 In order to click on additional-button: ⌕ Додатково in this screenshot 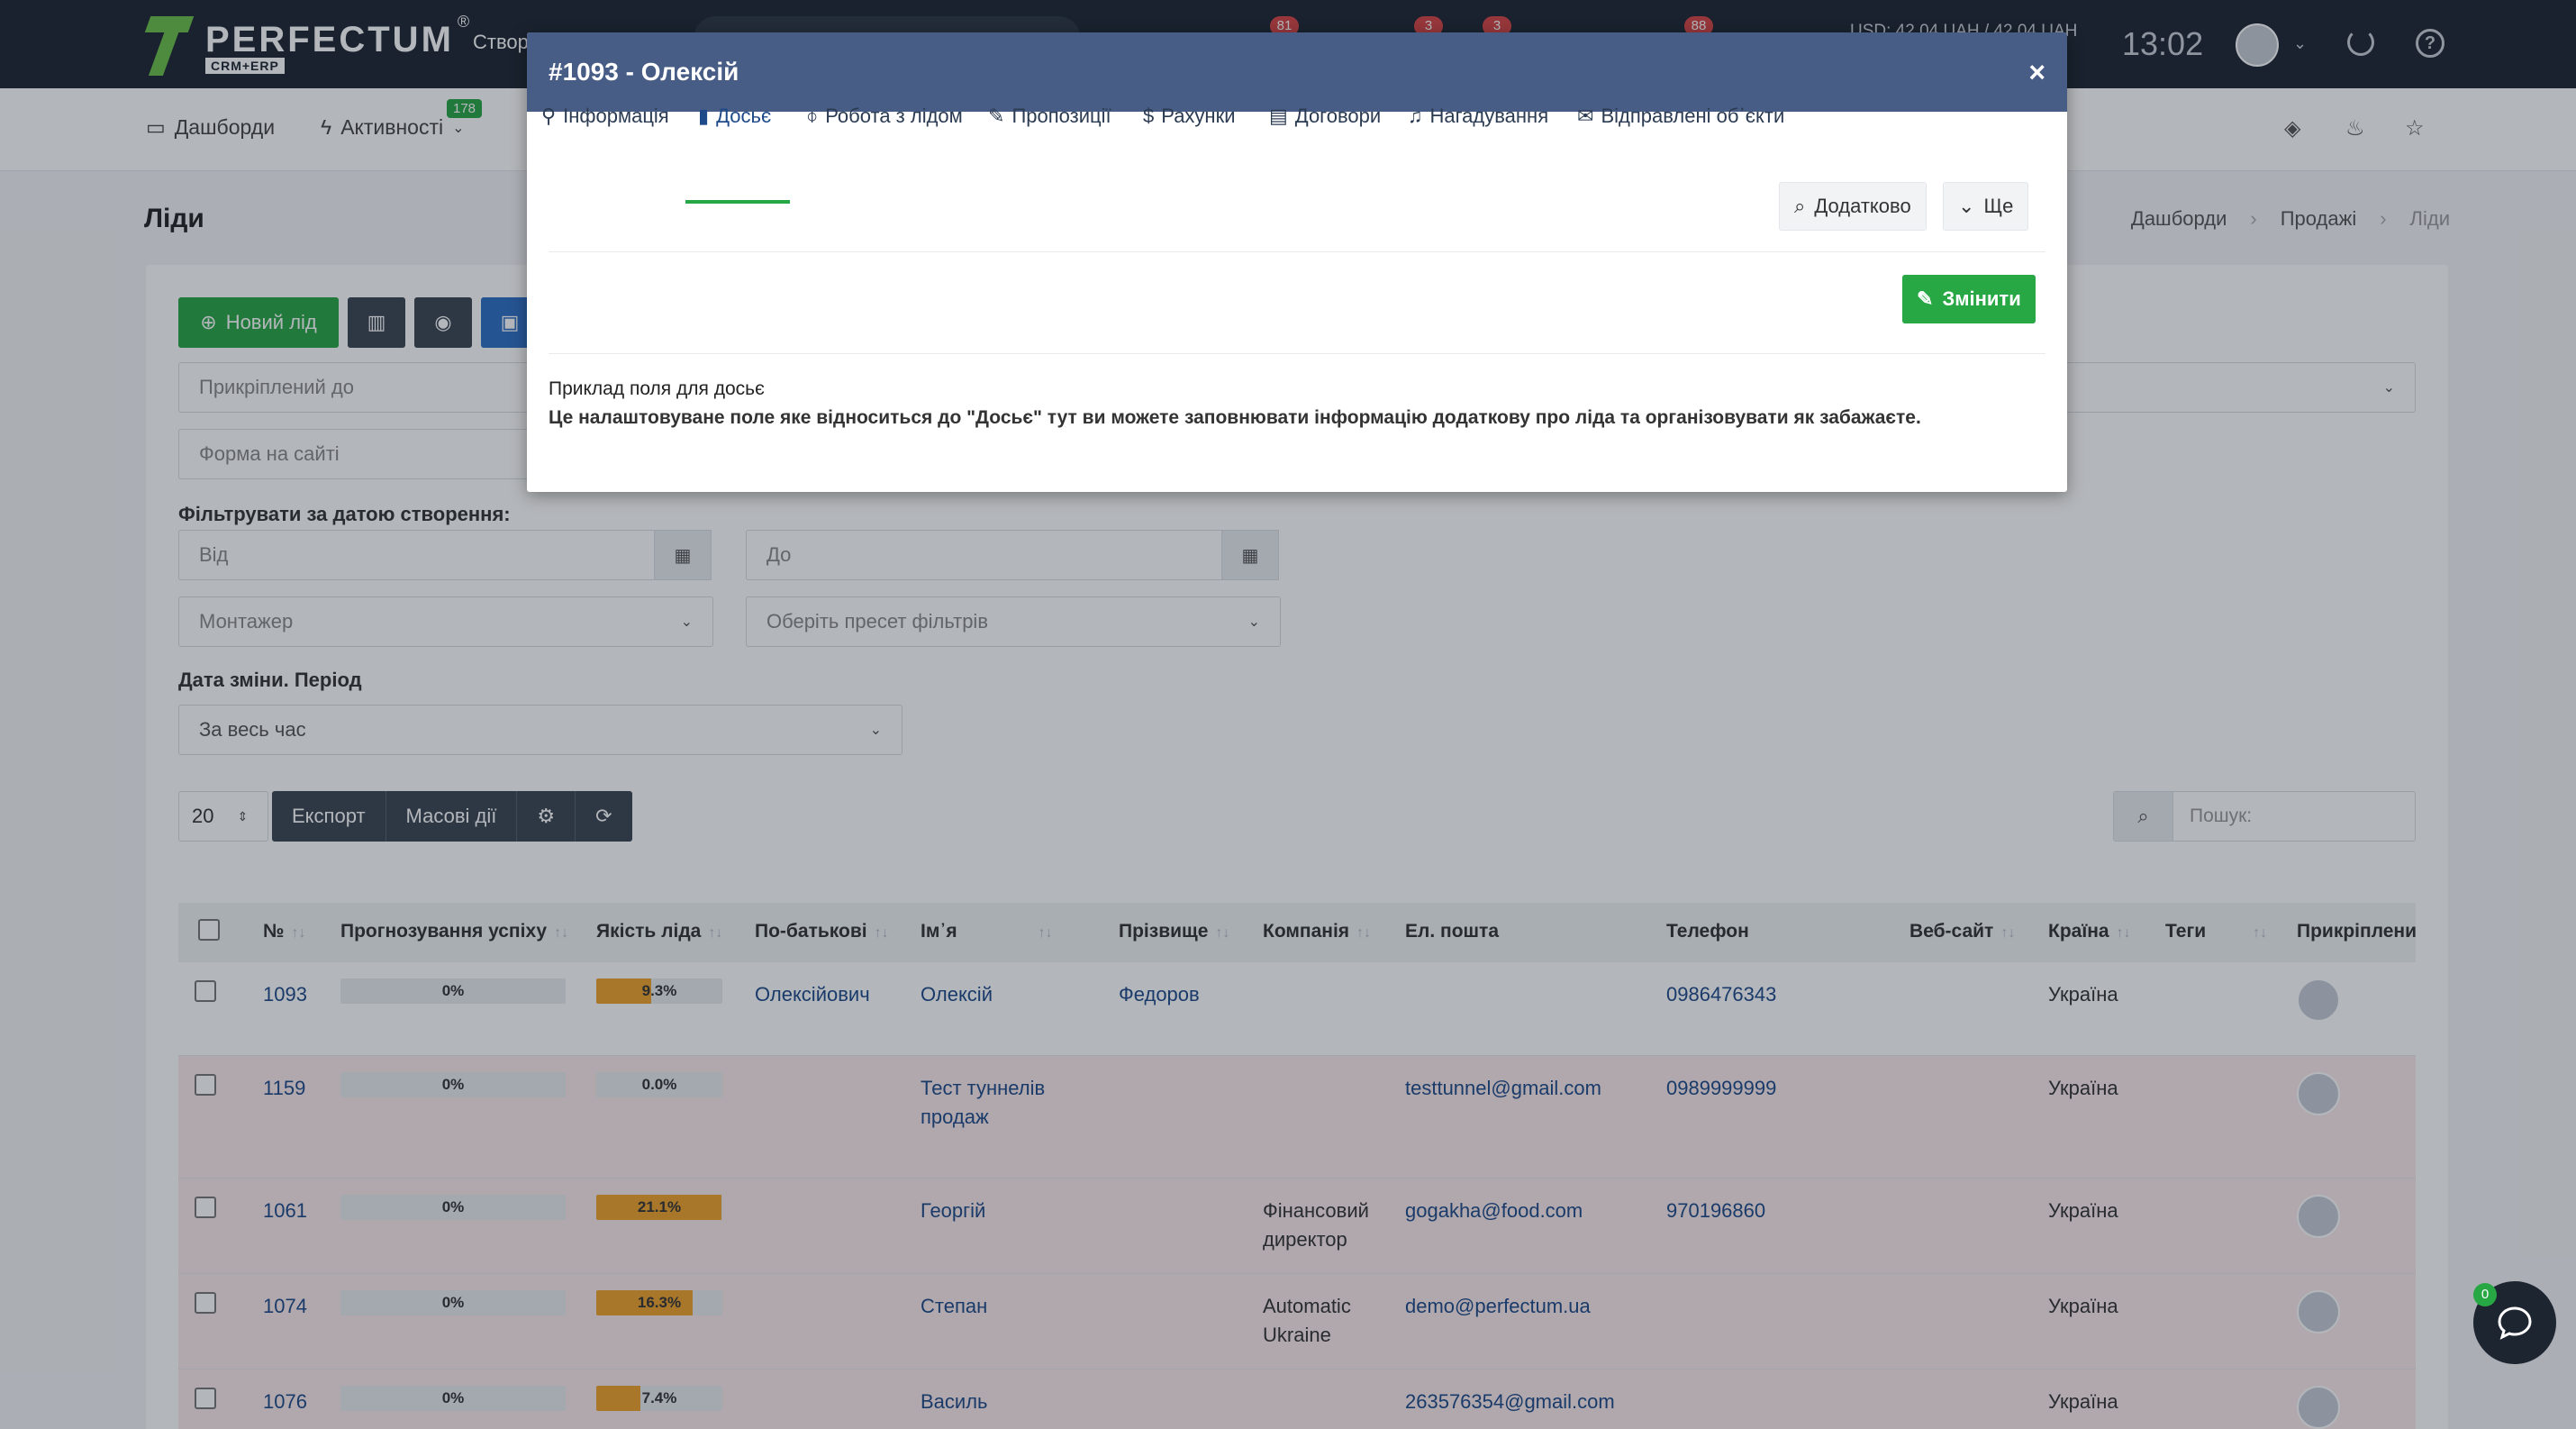, I will do `click(1853, 206)`.